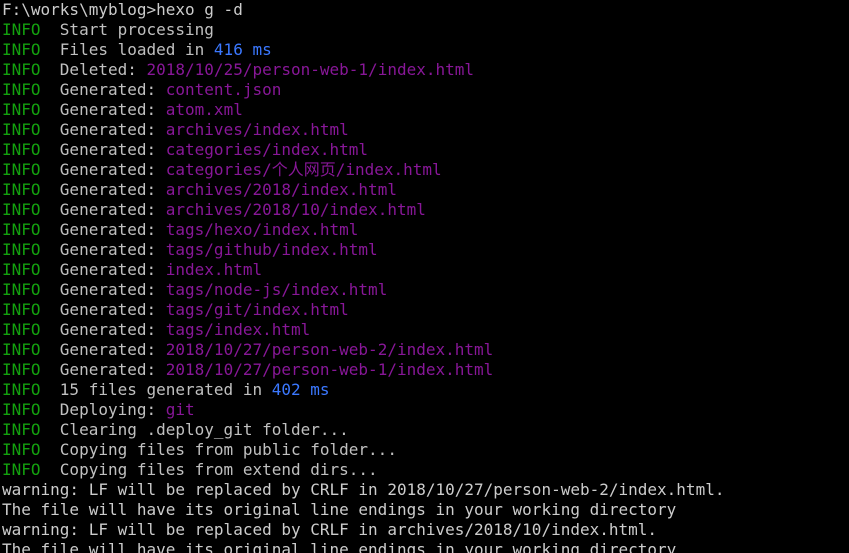 This screenshot has height=553, width=849. Describe the element at coordinates (425, 270) in the screenshot. I see `log-line: INFO Generated: index.html` at that location.